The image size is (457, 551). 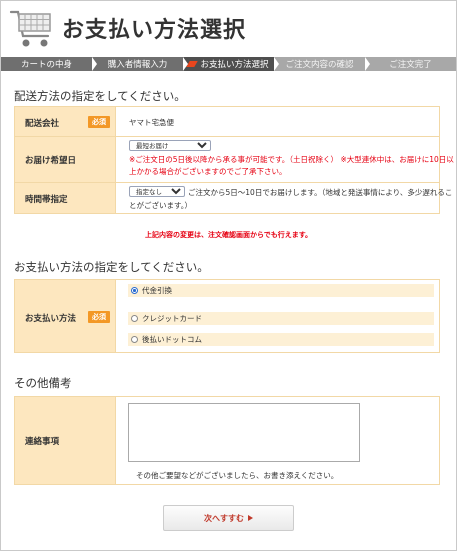 What do you see at coordinates (154, 30) in the screenshot?
I see `page-title: お支払い方法選択` at bounding box center [154, 30].